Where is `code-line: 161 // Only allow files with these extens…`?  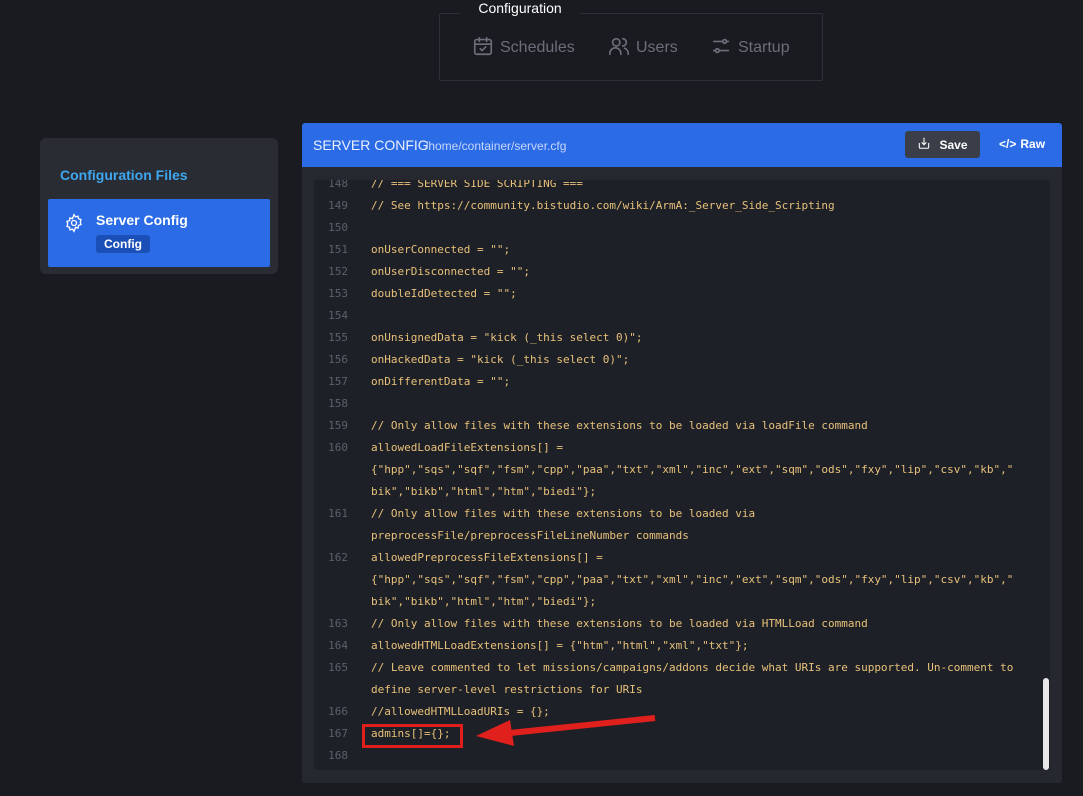 code-line: 161 // Only allow files with these extens… is located at coordinates (682, 514).